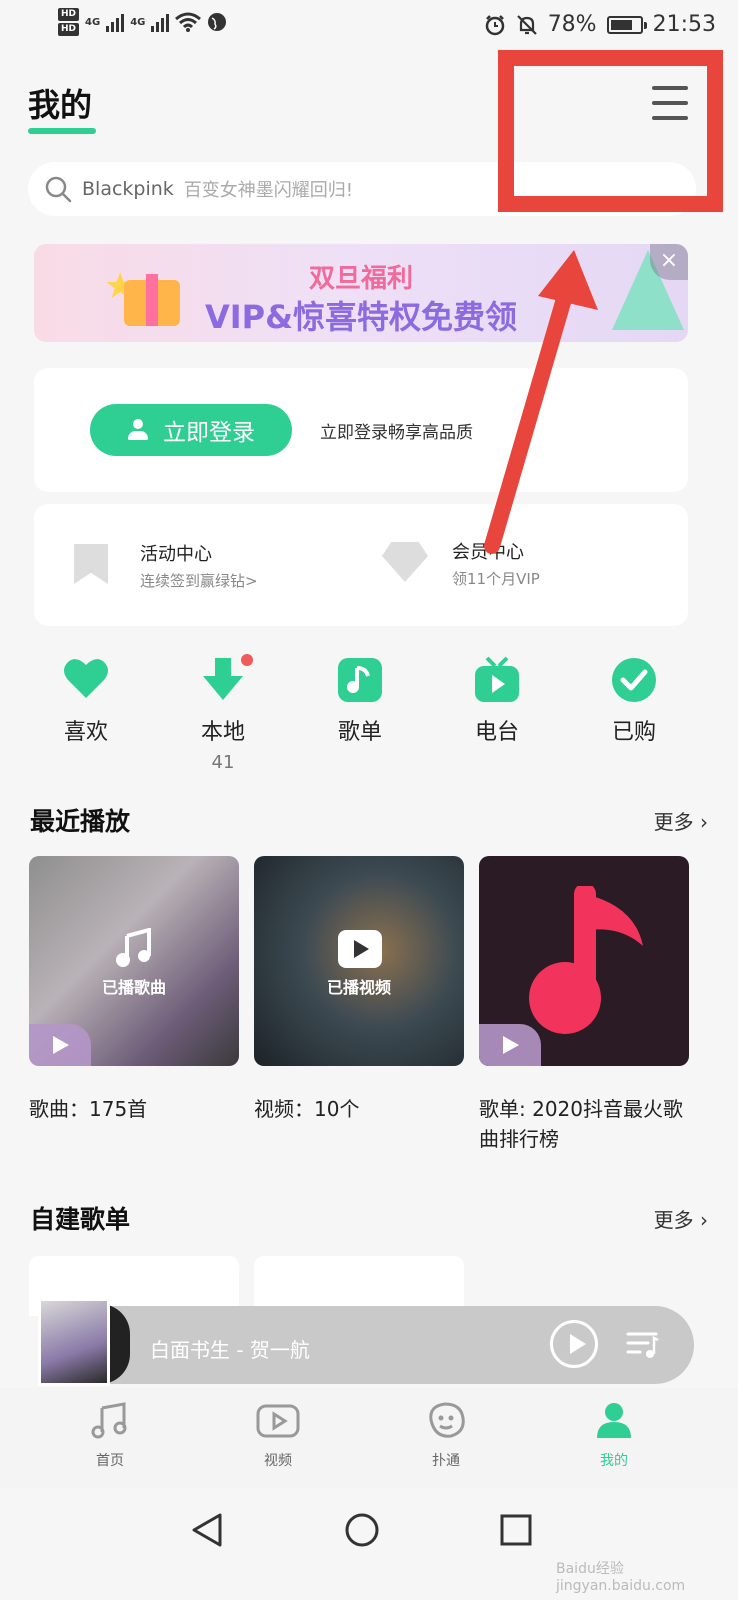 The width and height of the screenshot is (738, 1600). I want to click on album-cover, so click(74, 1342).